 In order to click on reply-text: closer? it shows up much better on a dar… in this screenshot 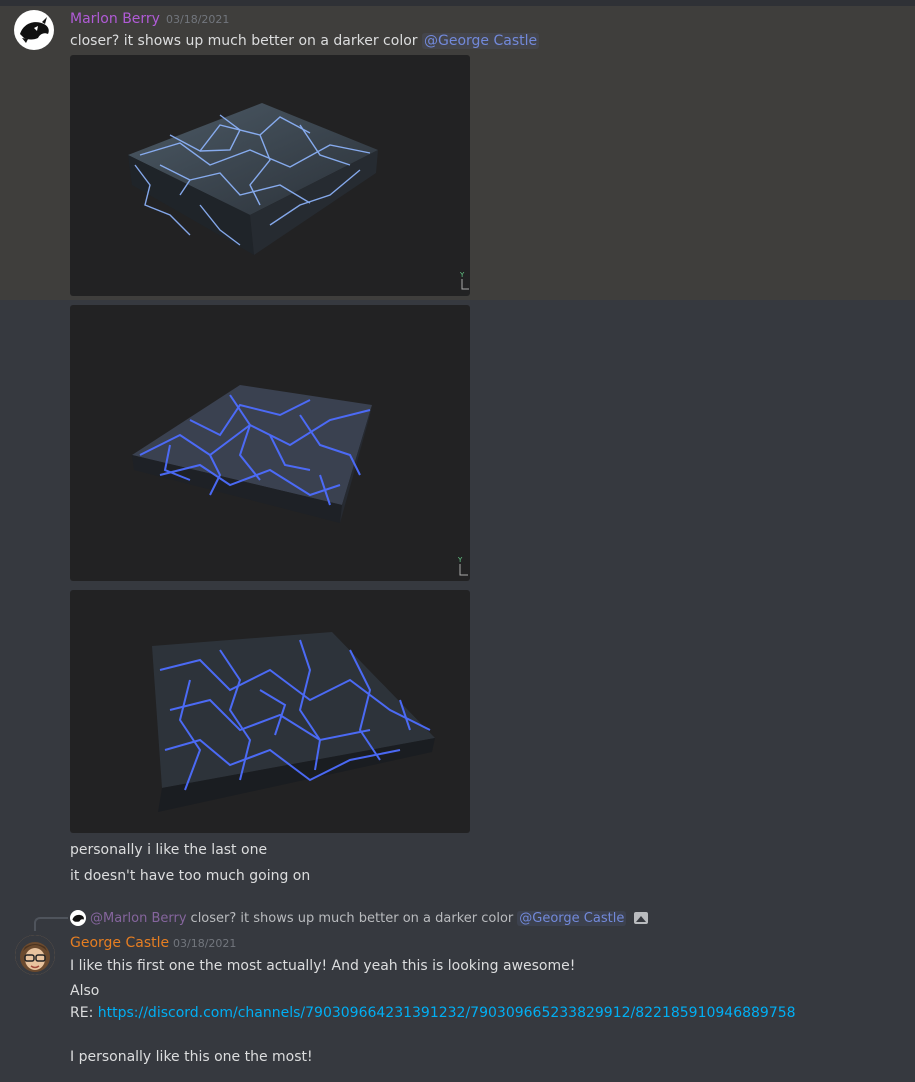, I will do `click(352, 918)`.